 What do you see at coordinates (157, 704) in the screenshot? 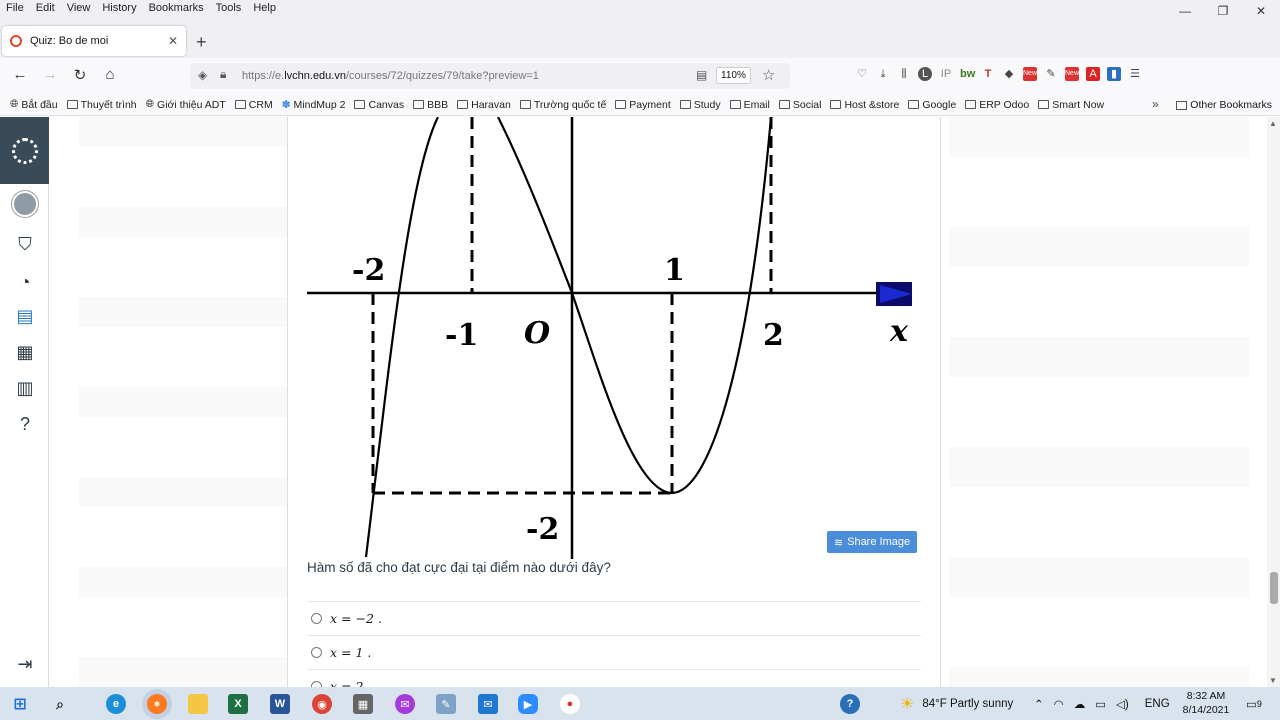
I see `firefox-icon: ●` at bounding box center [157, 704].